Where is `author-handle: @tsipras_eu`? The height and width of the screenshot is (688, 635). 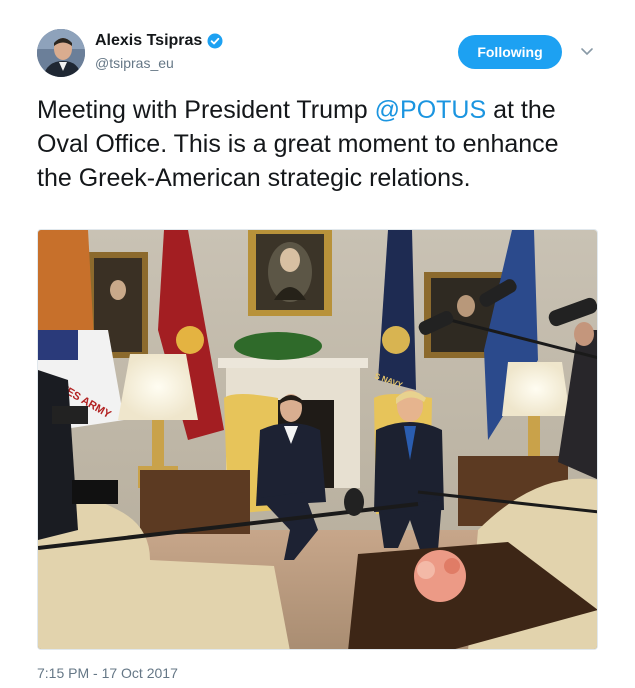
author-handle: @tsipras_eu is located at coordinates (134, 63).